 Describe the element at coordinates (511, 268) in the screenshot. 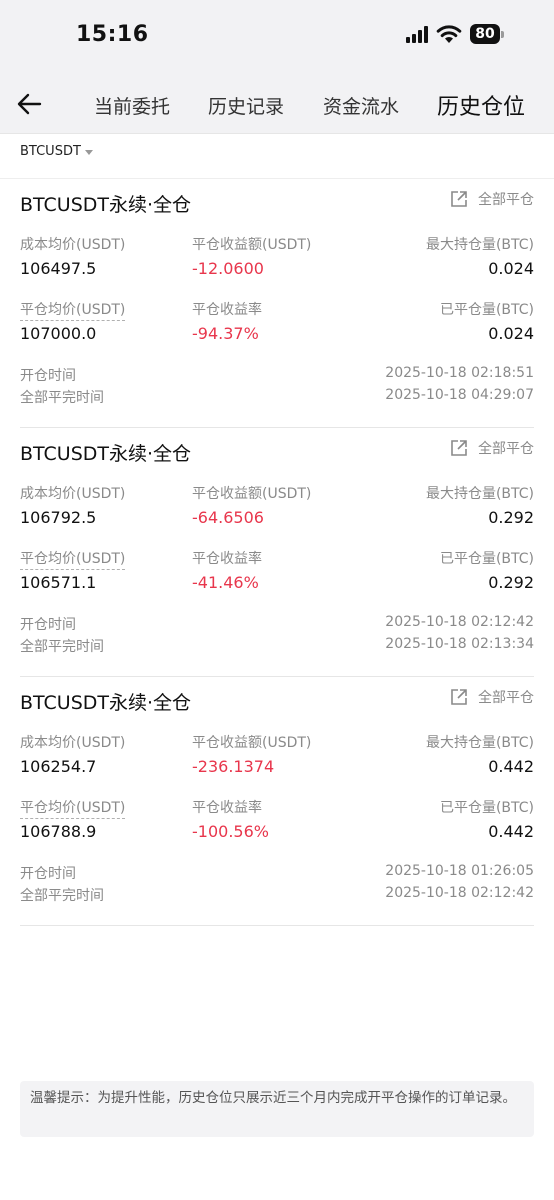

I see `max-hold-value: 0.024` at that location.